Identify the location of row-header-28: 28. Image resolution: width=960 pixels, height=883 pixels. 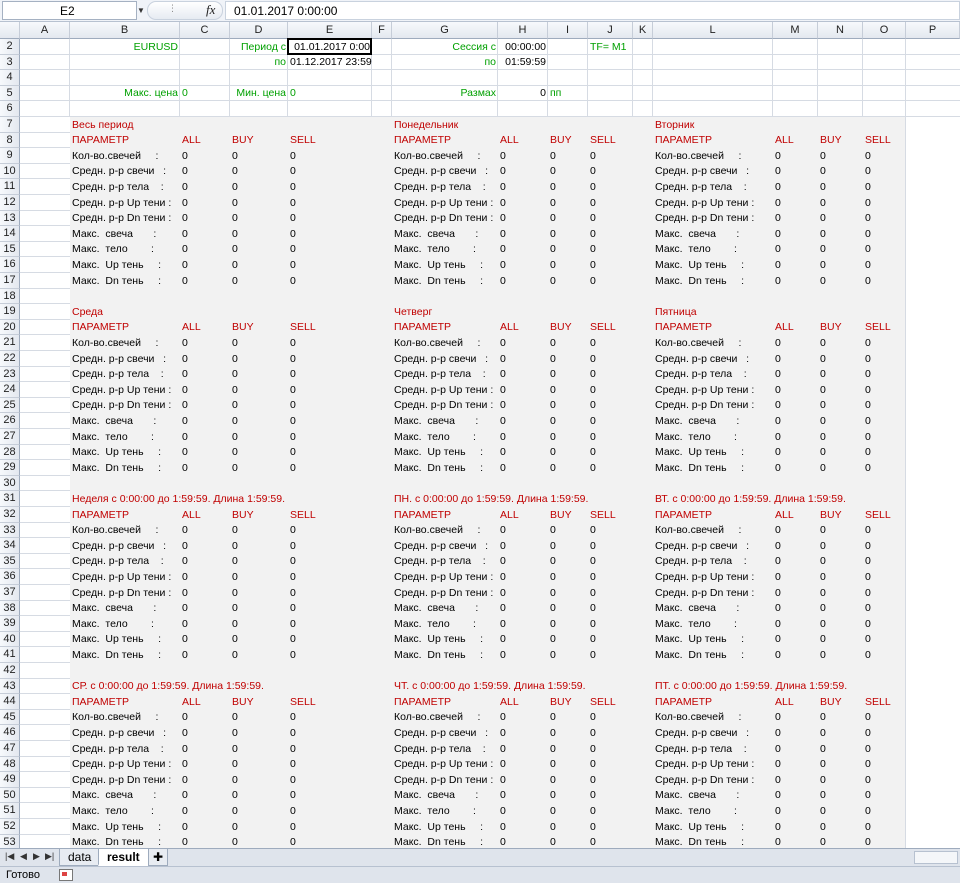
(10, 452).